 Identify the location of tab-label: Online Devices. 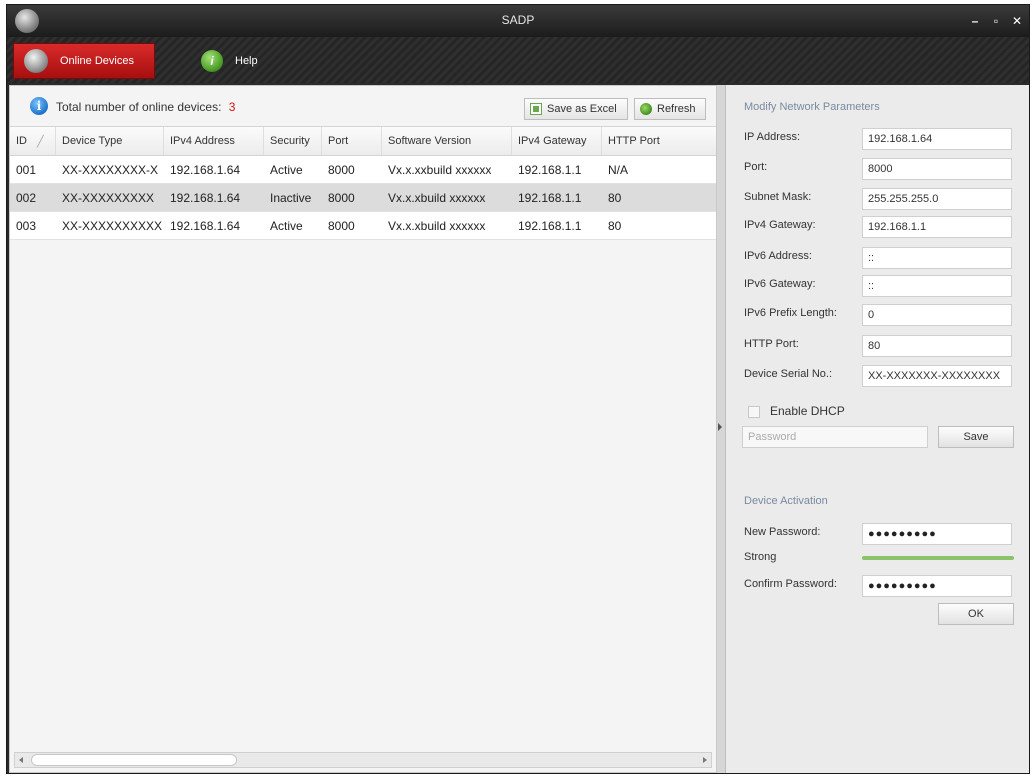
(97, 61).